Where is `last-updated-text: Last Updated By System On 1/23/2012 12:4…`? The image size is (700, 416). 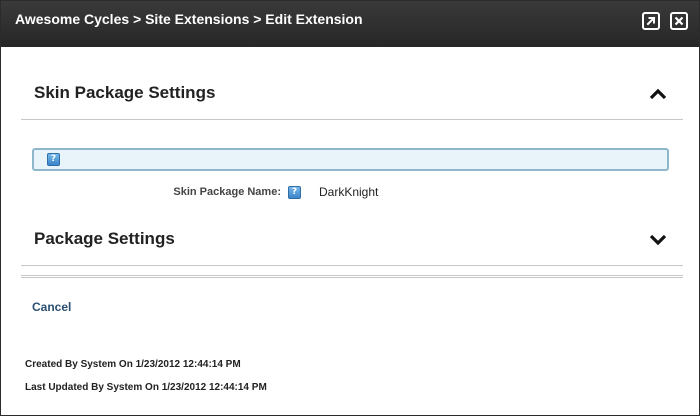
last-updated-text: Last Updated By System On 1/23/2012 12:4… is located at coordinates (146, 387).